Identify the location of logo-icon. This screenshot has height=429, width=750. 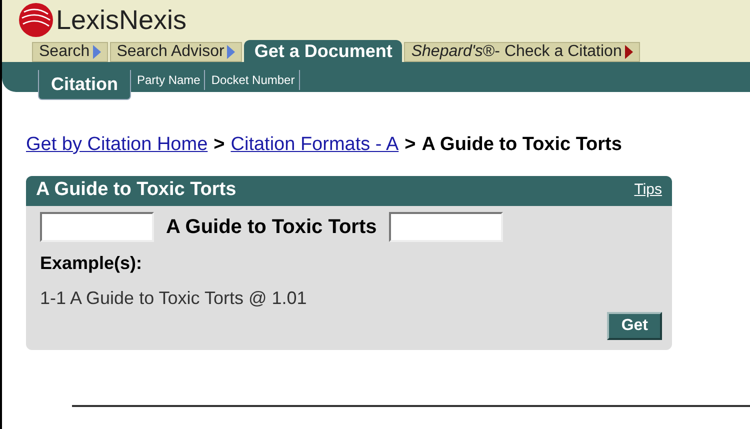
(36, 20).